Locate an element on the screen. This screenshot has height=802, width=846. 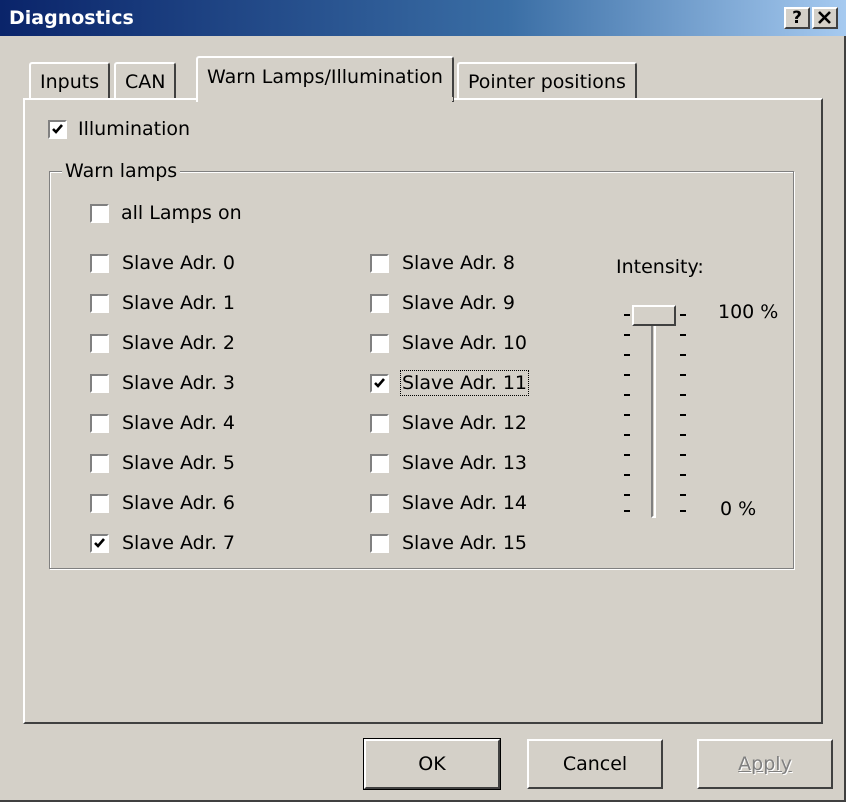
tab-warn-lamps: Warn Lamps/Illumination is located at coordinates (325, 79).